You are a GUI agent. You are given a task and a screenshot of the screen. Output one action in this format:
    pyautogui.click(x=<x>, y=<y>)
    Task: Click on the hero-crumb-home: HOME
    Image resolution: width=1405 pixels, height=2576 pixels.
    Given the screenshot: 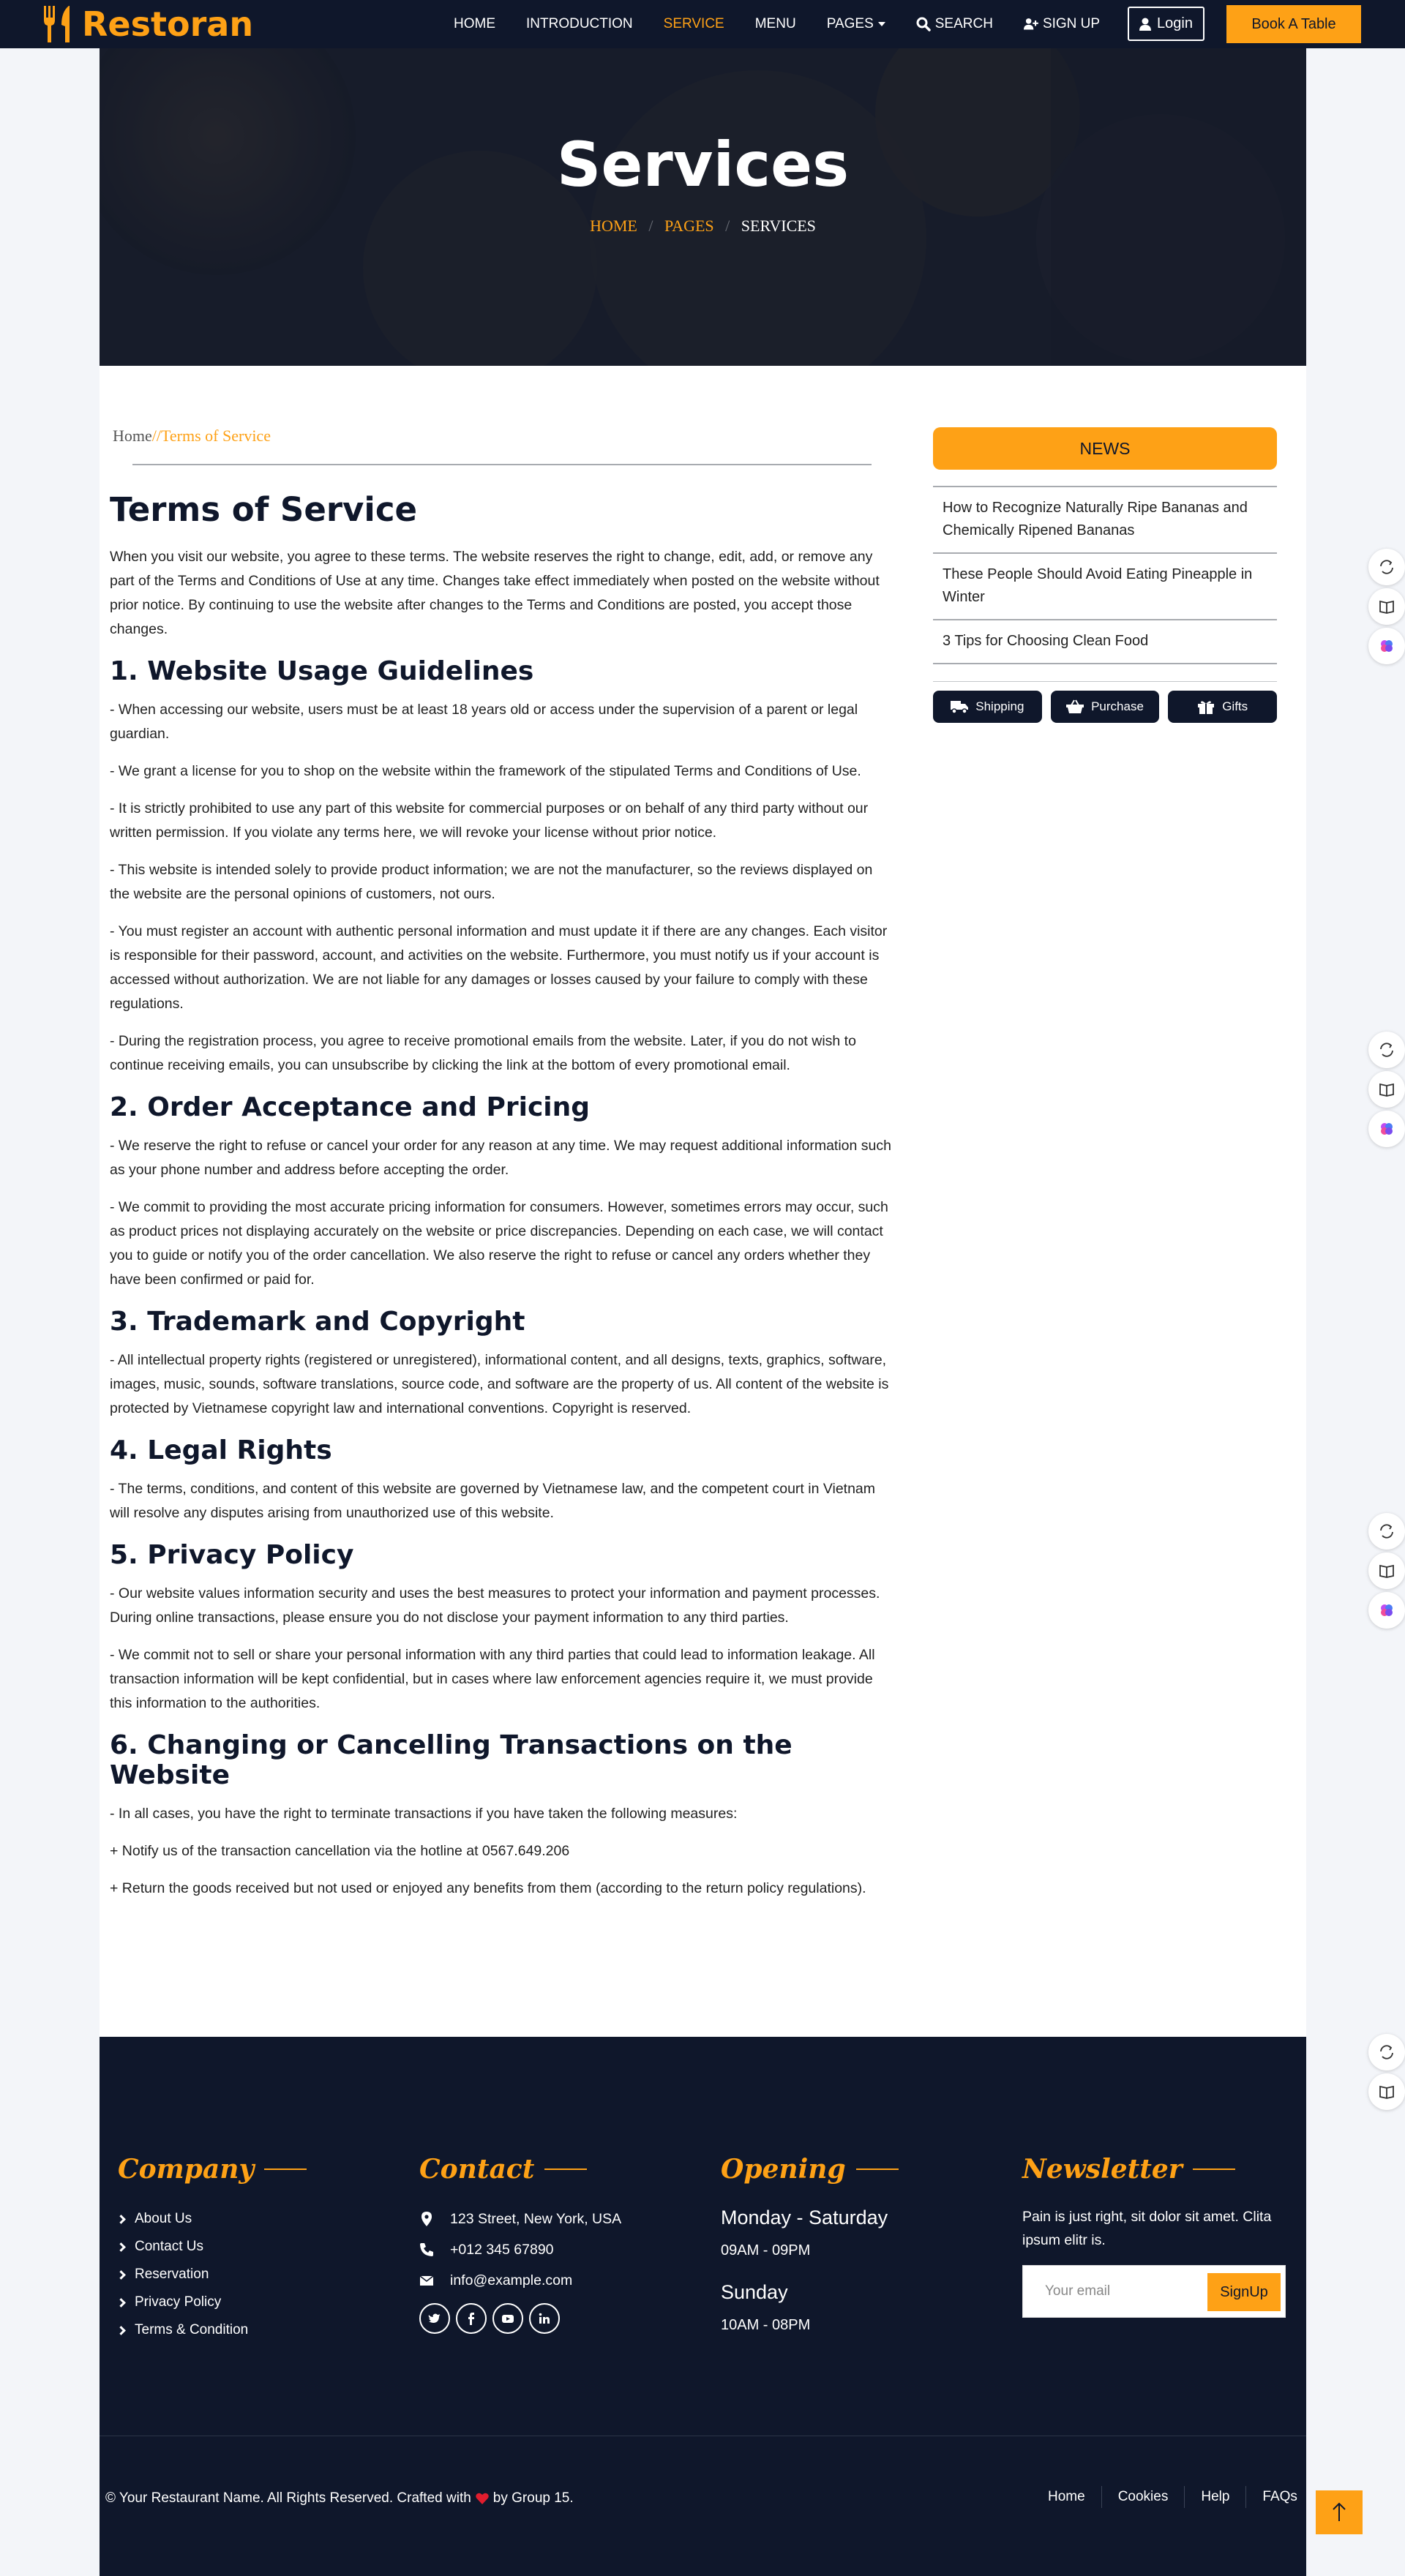 What is the action you would take?
    pyautogui.click(x=614, y=226)
    